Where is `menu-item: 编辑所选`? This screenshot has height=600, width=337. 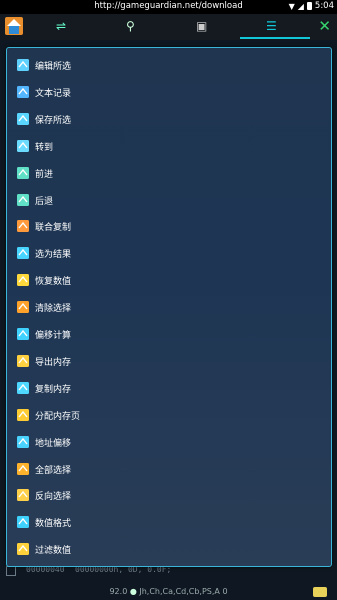 menu-item: 编辑所选 is located at coordinates (169, 66).